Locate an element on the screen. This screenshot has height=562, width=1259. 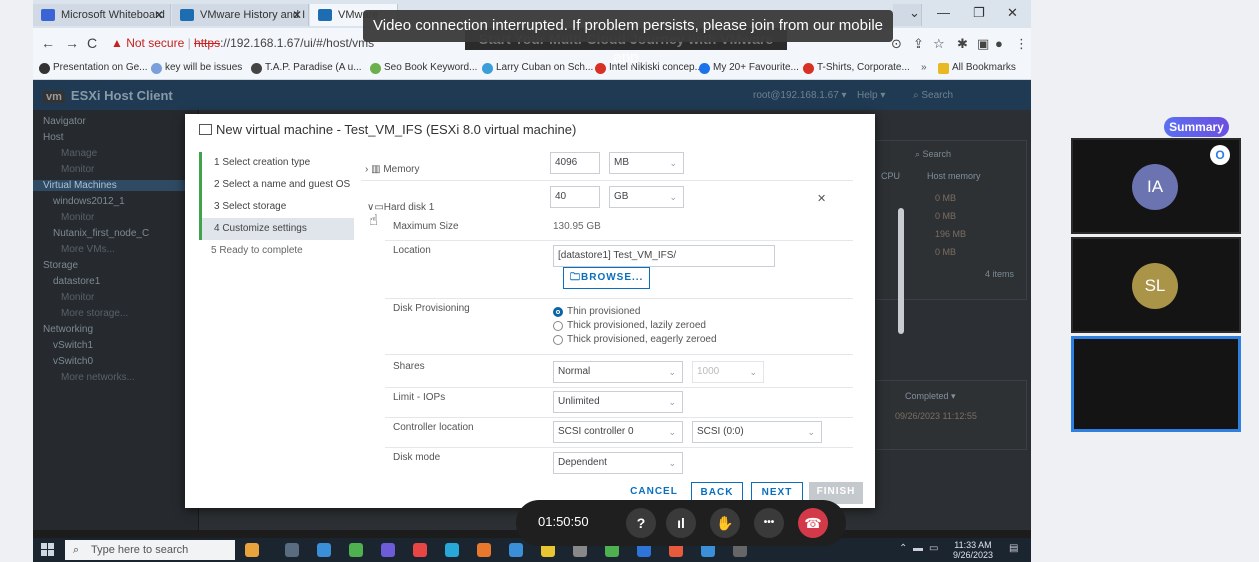
participant-tile-self is located at coordinates (1156, 384).